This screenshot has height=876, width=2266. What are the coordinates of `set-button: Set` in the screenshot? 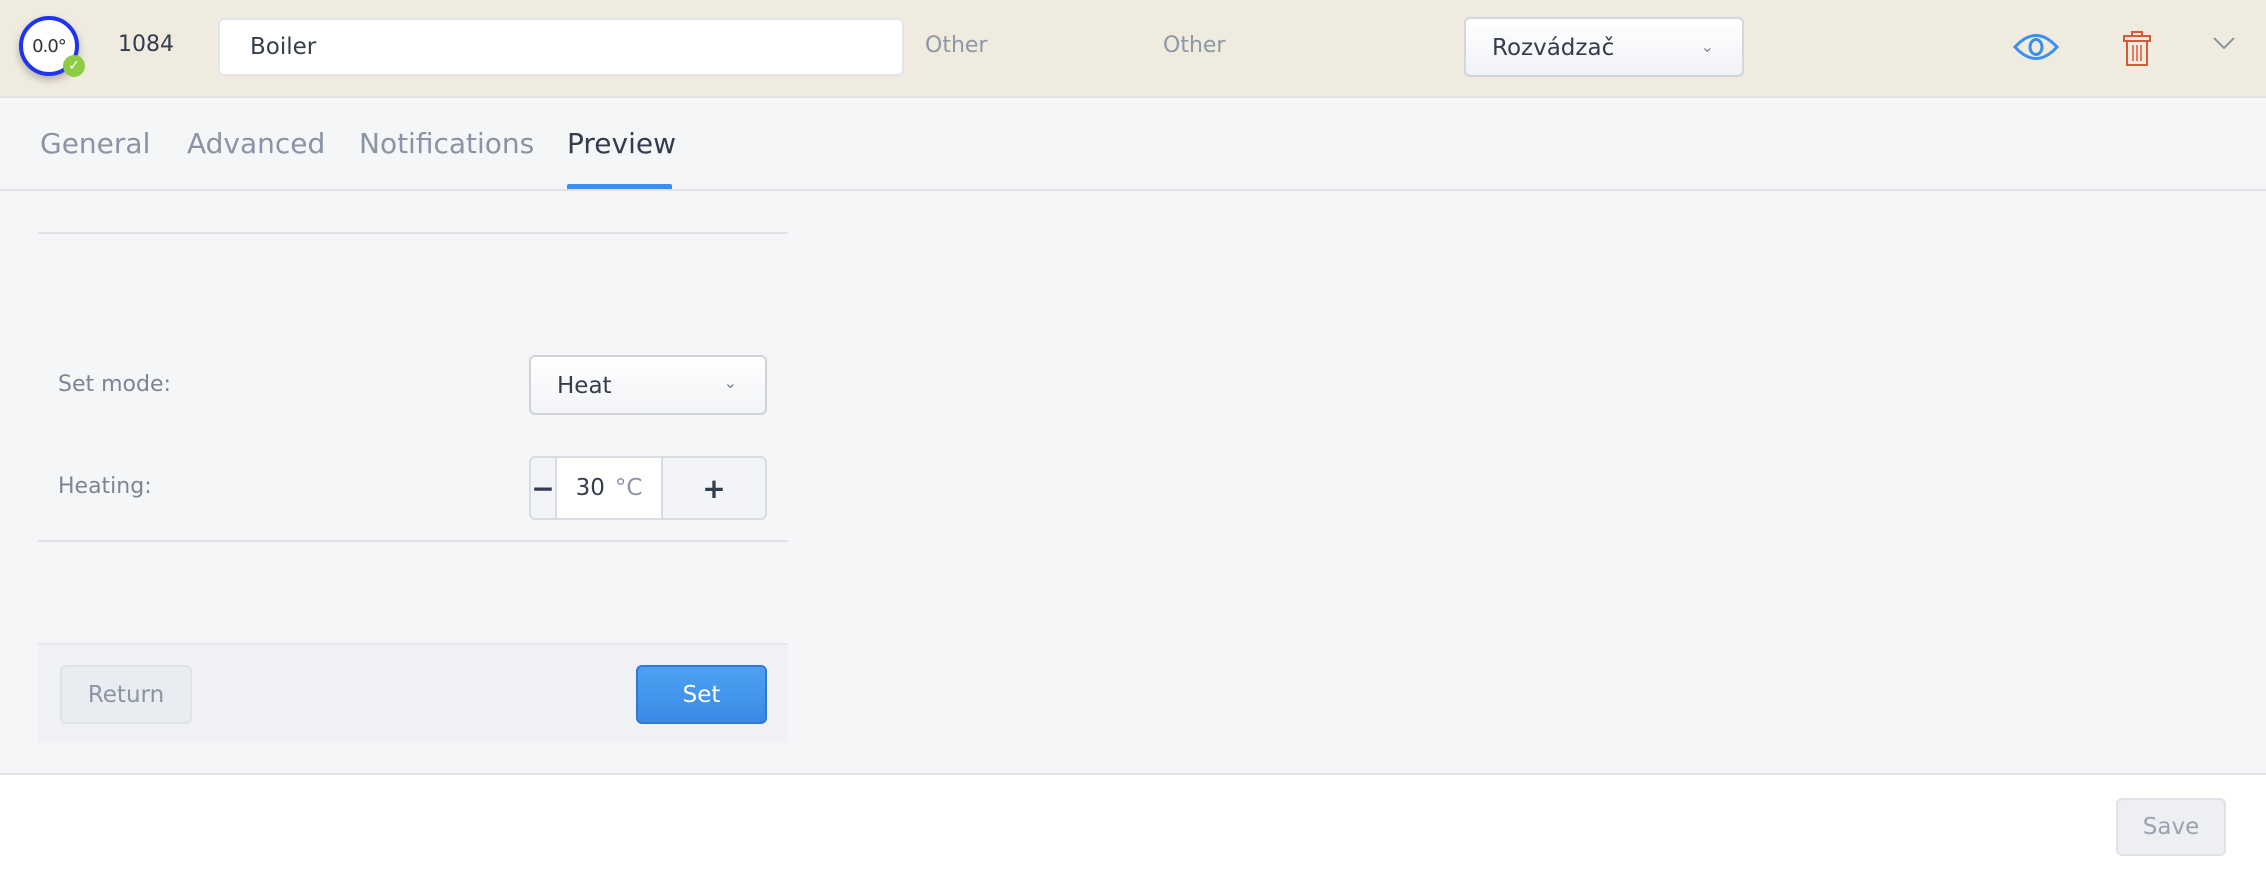 It's located at (701, 694).